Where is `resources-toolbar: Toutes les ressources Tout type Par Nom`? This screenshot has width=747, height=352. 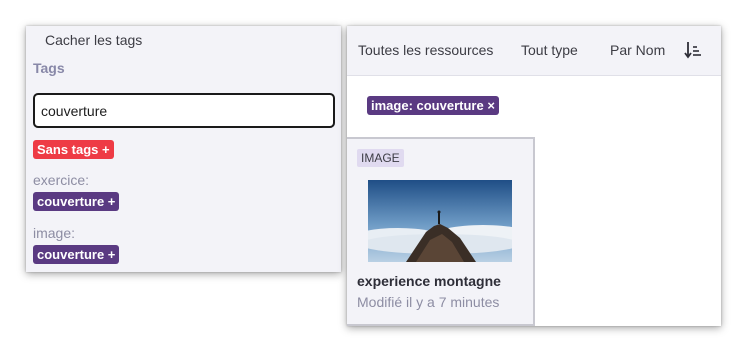
resources-toolbar: Toutes les ressources Tout type Par Nom is located at coordinates (534, 51).